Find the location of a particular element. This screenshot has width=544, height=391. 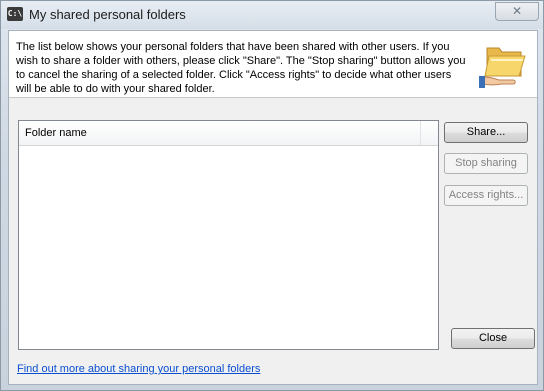

close-icon: ✕ is located at coordinates (517, 11).